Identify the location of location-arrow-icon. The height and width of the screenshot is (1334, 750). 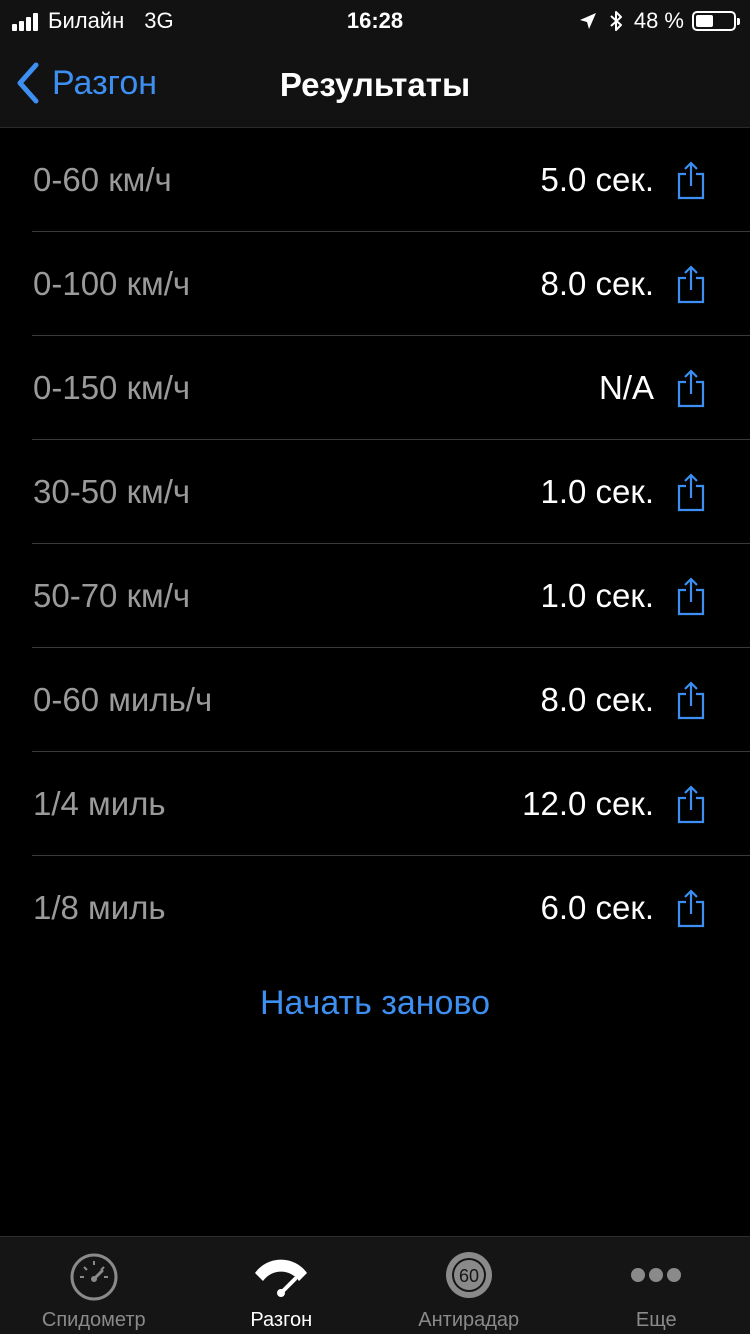
(587, 21).